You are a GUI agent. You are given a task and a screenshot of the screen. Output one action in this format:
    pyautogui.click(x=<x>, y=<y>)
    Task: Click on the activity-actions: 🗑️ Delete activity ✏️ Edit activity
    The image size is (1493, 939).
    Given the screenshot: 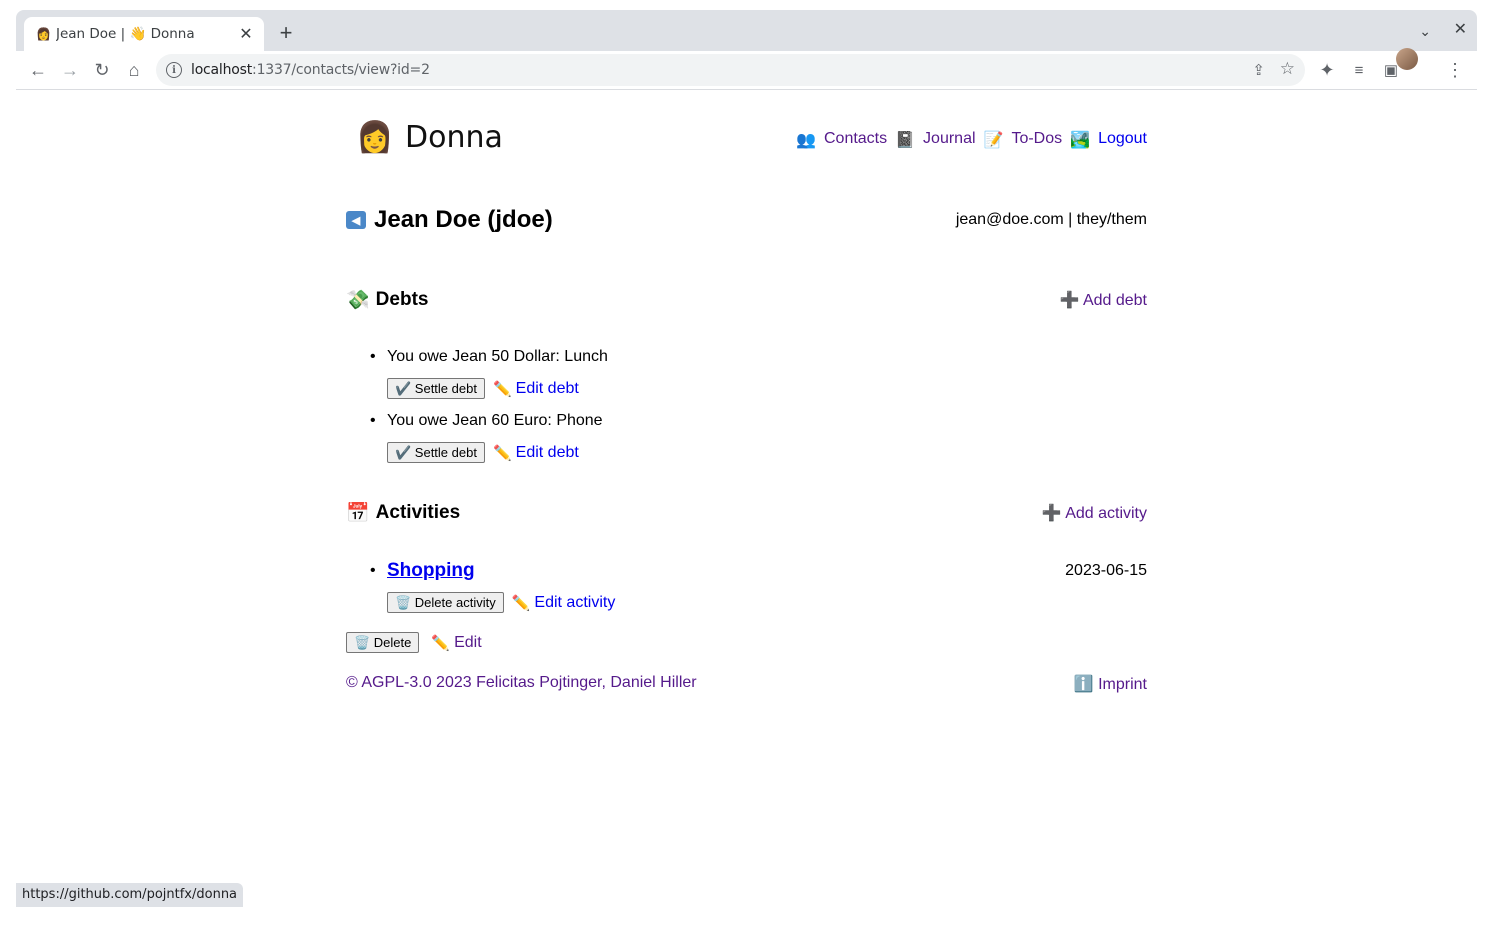 What is the action you would take?
    pyautogui.click(x=501, y=602)
    